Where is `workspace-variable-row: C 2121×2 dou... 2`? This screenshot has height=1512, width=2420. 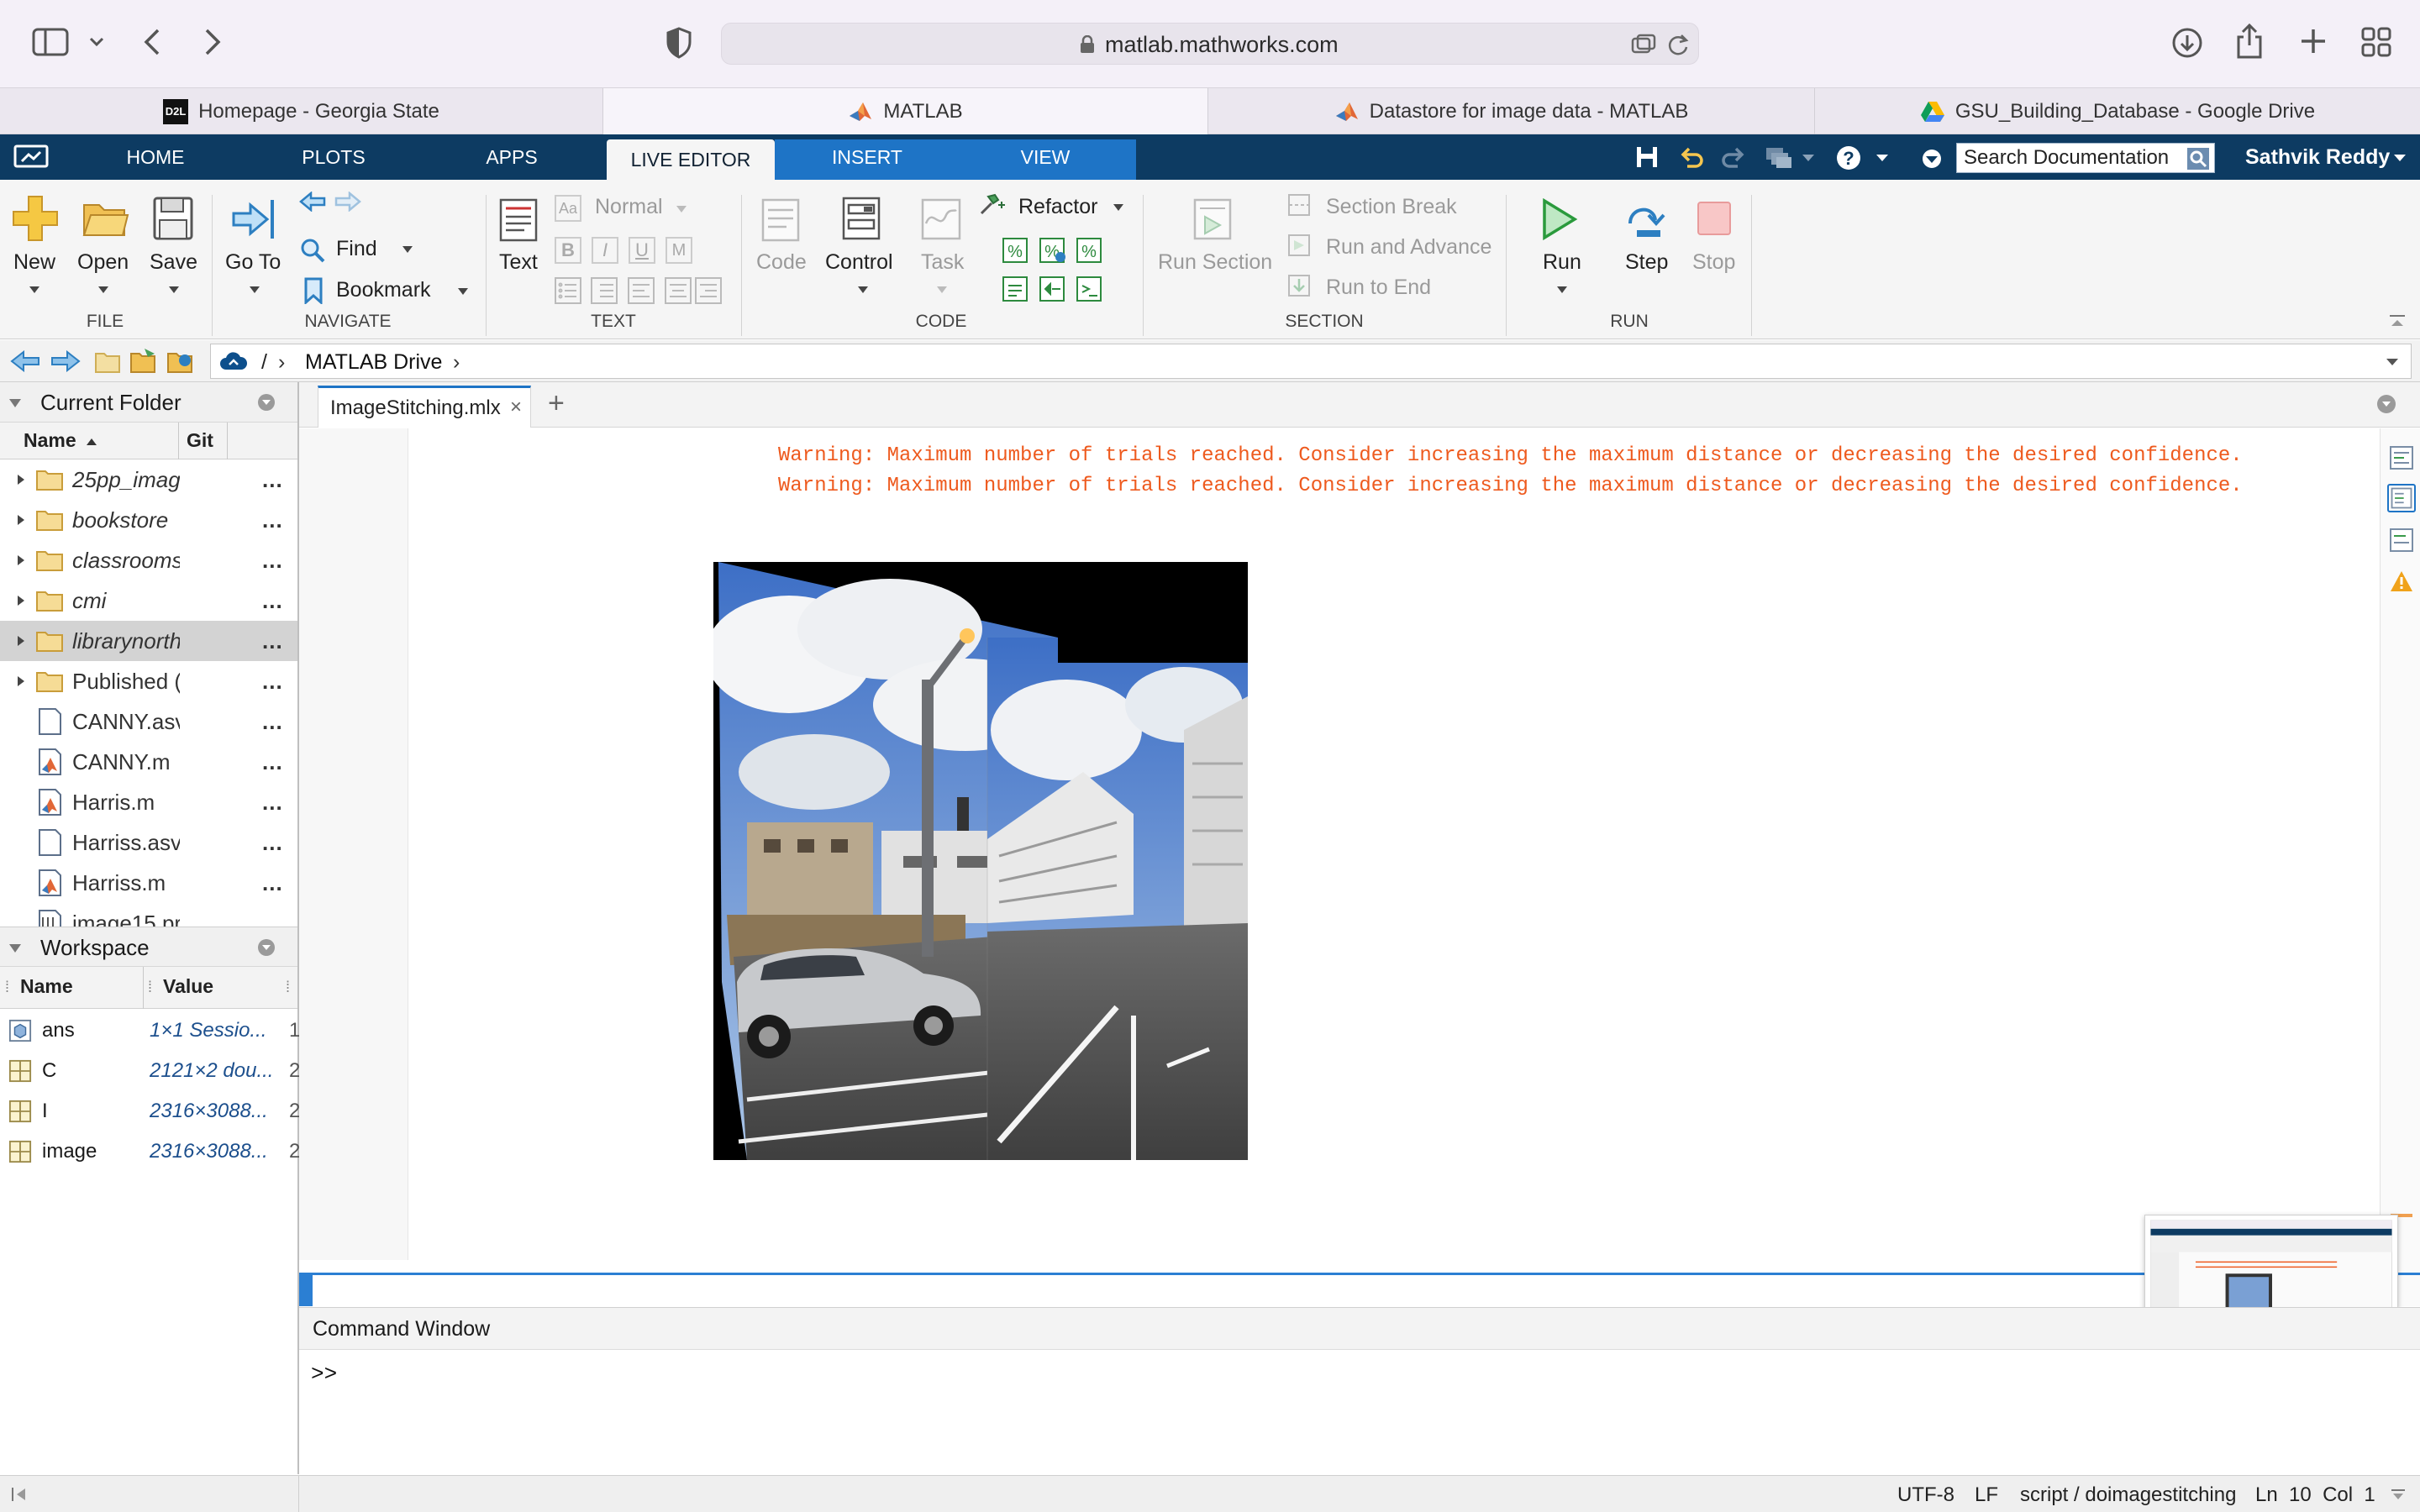
workspace-variable-row: C 2121×2 dou... 2 is located at coordinates (150, 1071).